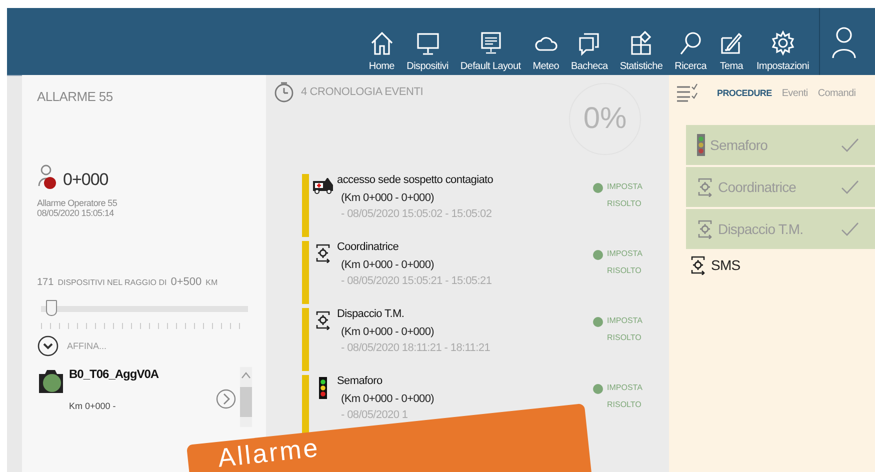 The height and width of the screenshot is (472, 875). What do you see at coordinates (744, 93) in the screenshot?
I see `procedure-tab: PROCEDURE` at bounding box center [744, 93].